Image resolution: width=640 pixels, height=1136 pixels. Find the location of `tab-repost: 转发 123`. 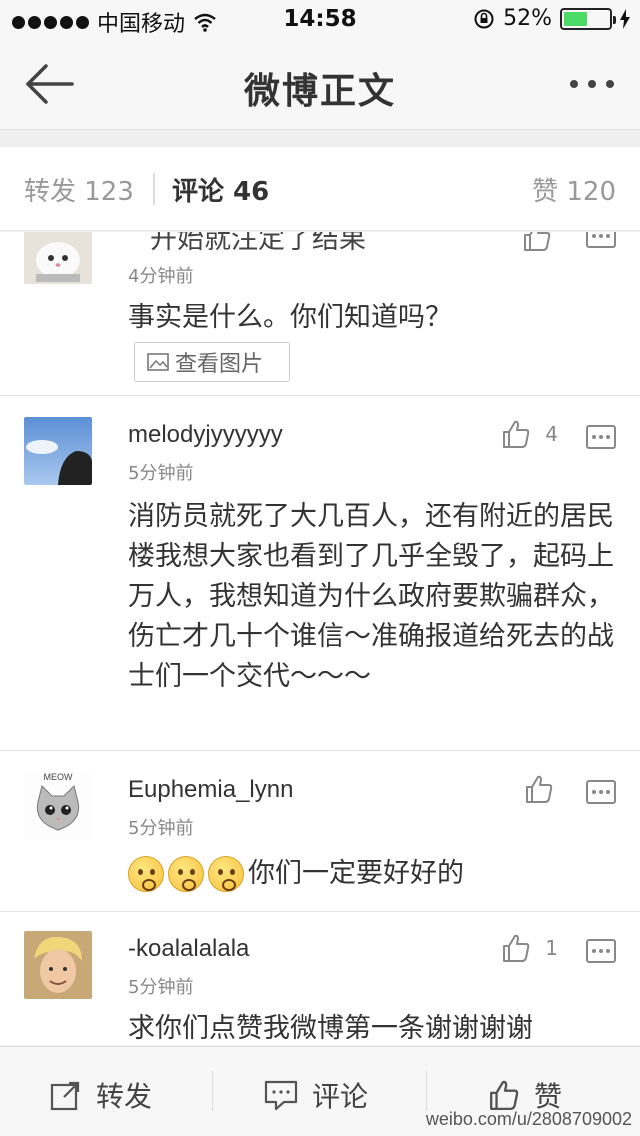

tab-repost: 转发 123 is located at coordinates (79, 189).